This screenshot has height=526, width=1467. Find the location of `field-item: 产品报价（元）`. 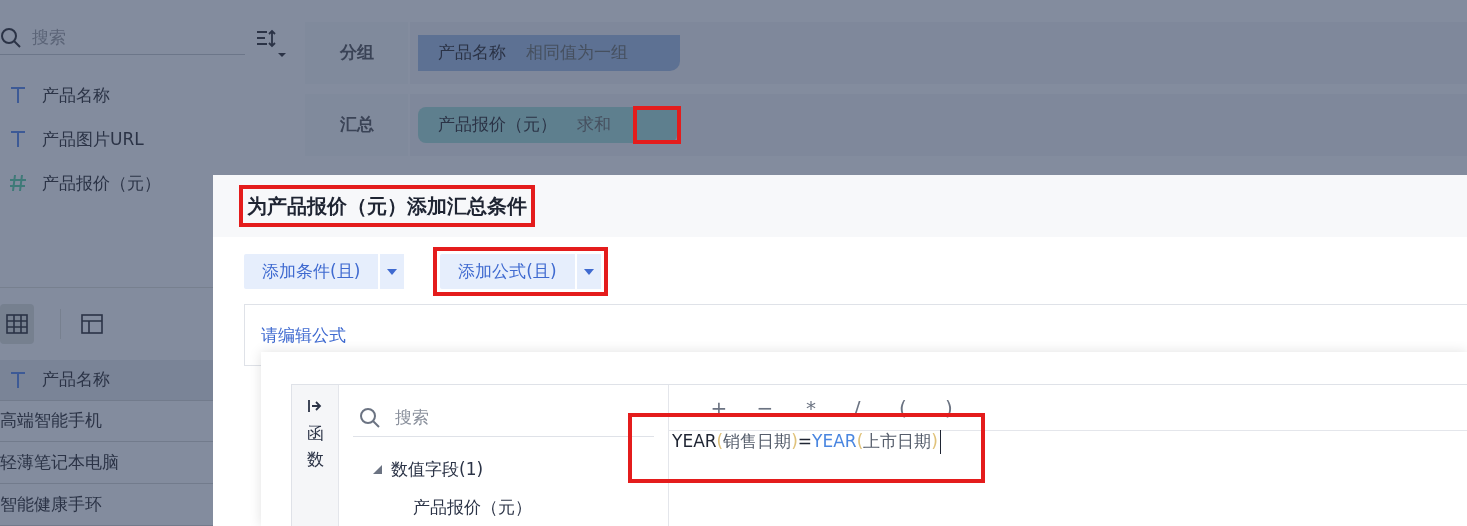

field-item: 产品报价（元） is located at coordinates (122, 183).